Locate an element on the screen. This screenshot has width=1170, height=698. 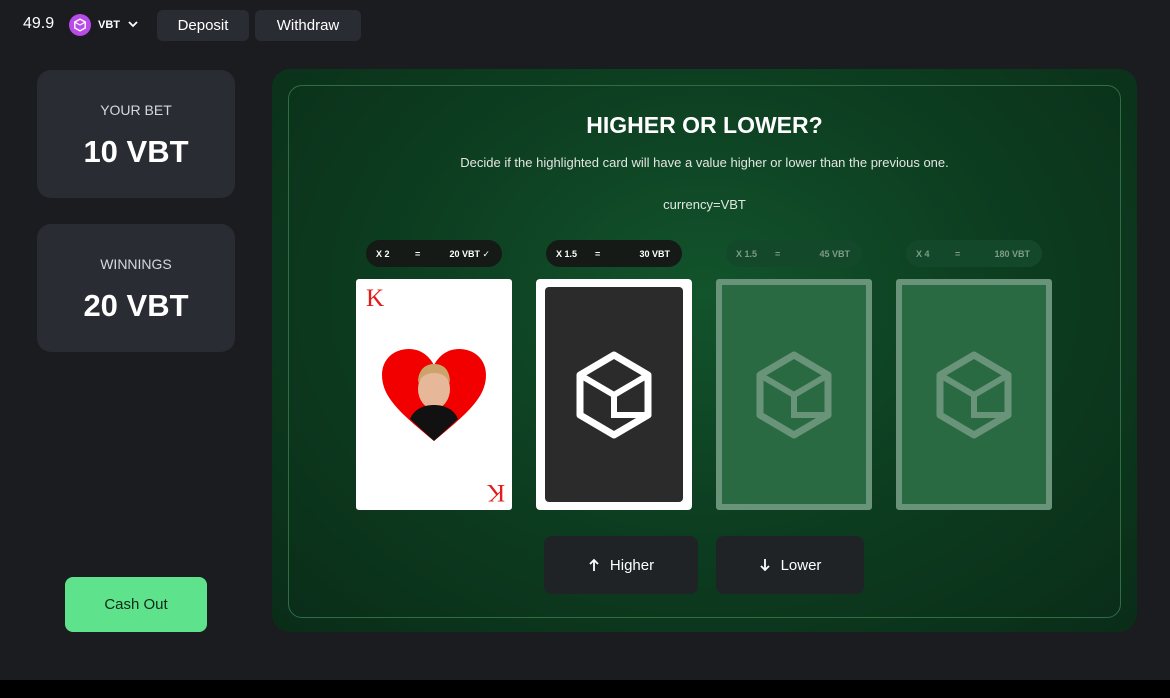
balance-amount: 49.9 is located at coordinates (39, 23).